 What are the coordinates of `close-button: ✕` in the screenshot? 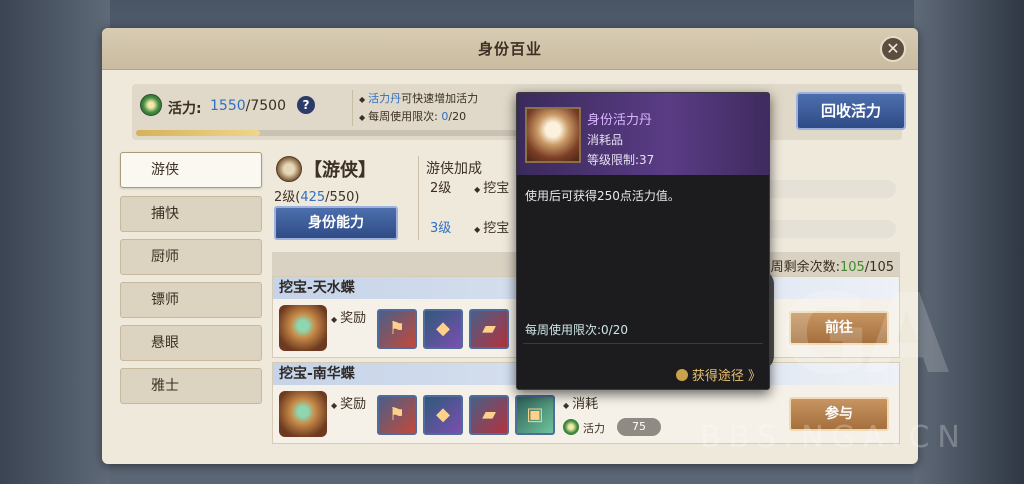 It's located at (893, 49).